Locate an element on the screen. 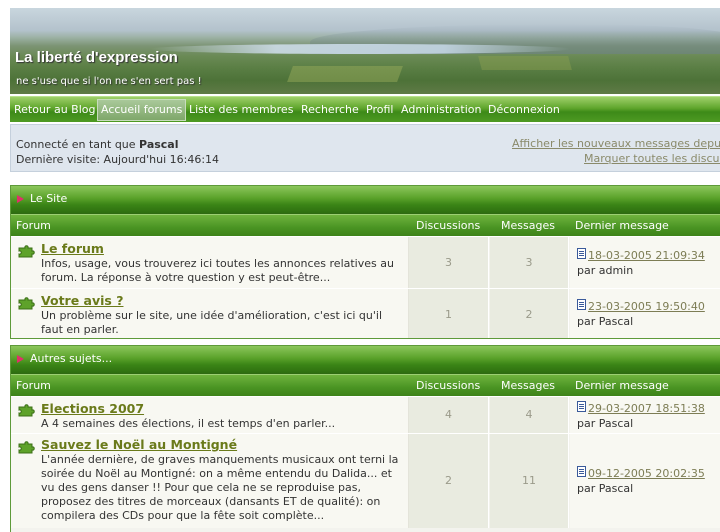  nav-profile: Profil is located at coordinates (379, 110).